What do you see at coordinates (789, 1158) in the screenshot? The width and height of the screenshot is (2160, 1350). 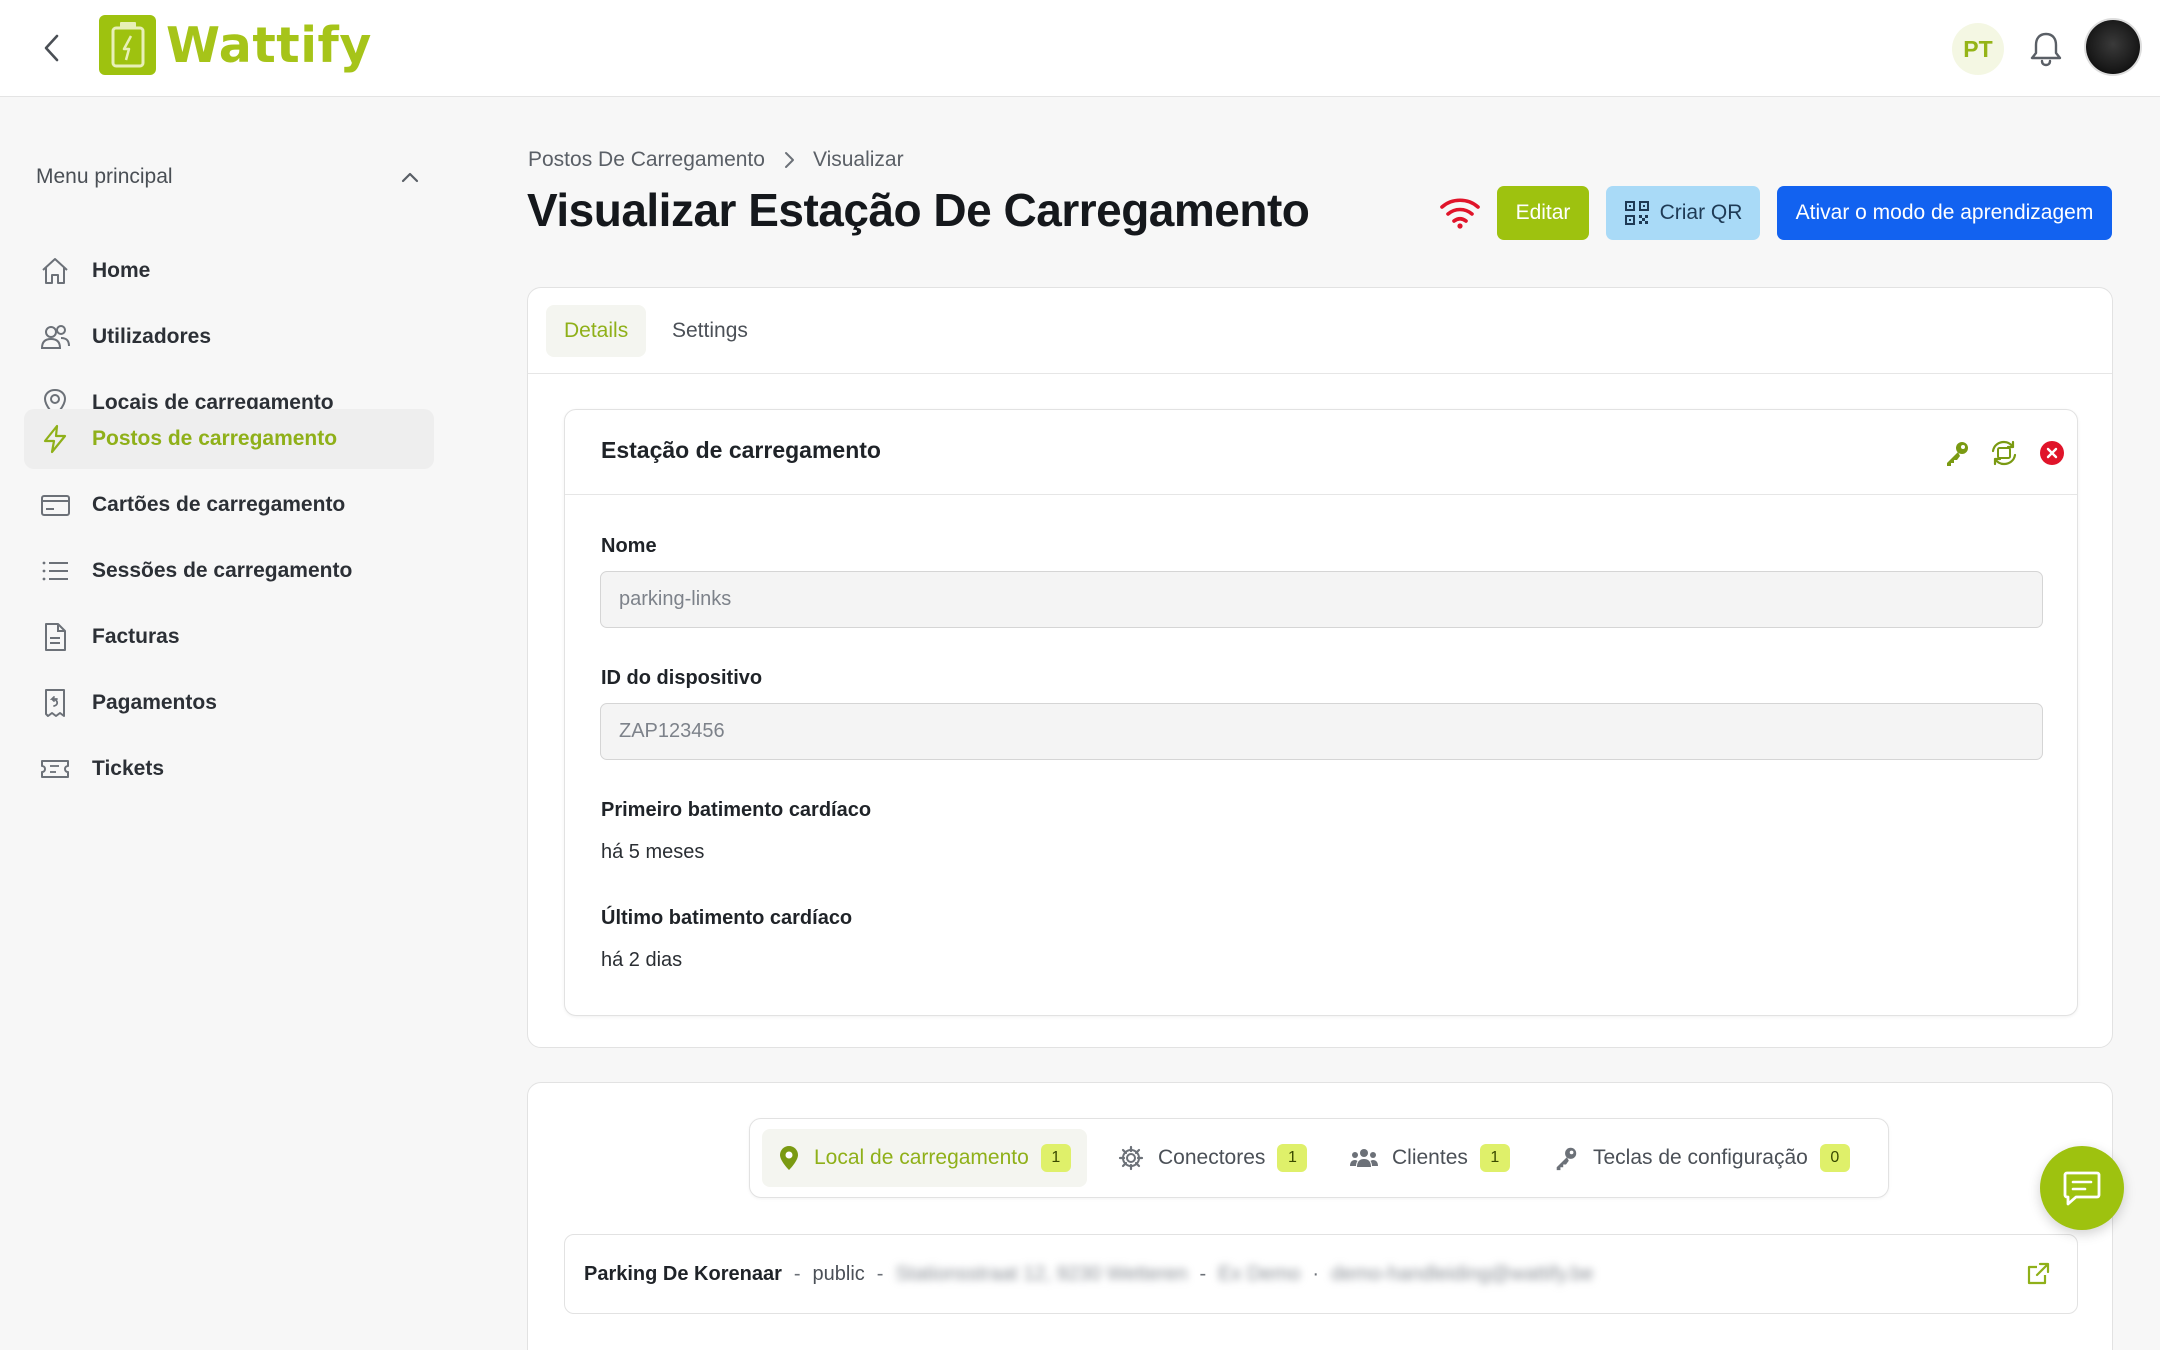 I see `map-pin-icon` at bounding box center [789, 1158].